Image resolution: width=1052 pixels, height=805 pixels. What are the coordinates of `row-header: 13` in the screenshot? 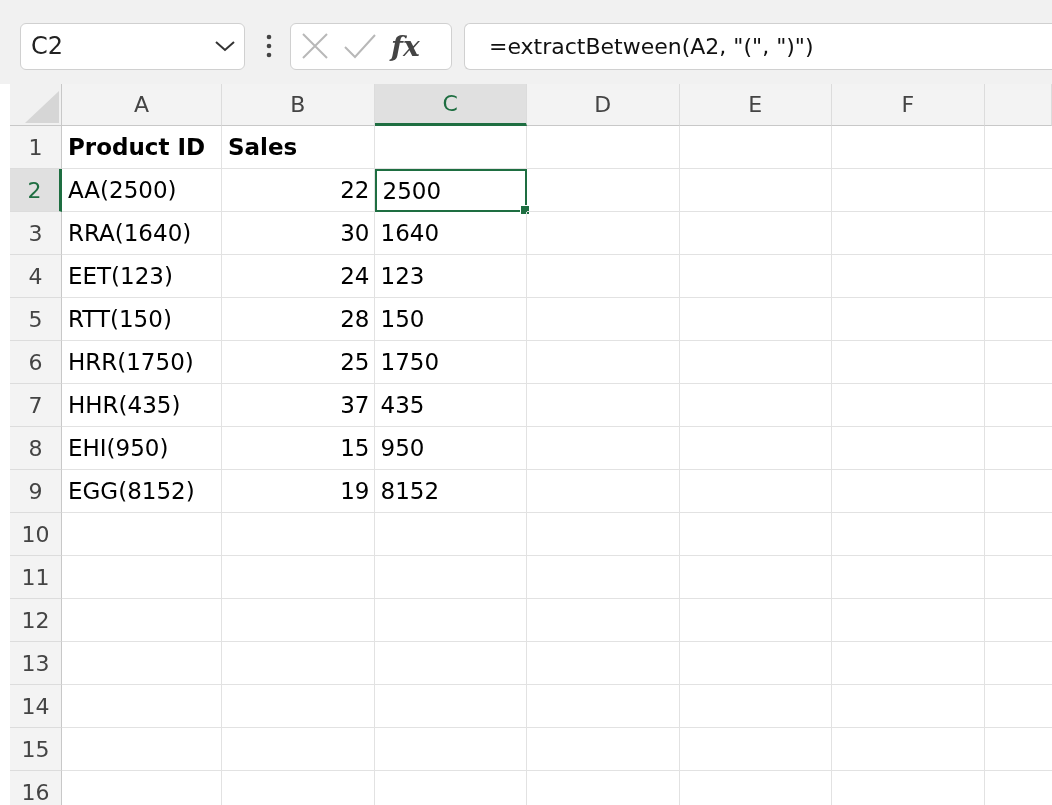 It's located at (36, 663).